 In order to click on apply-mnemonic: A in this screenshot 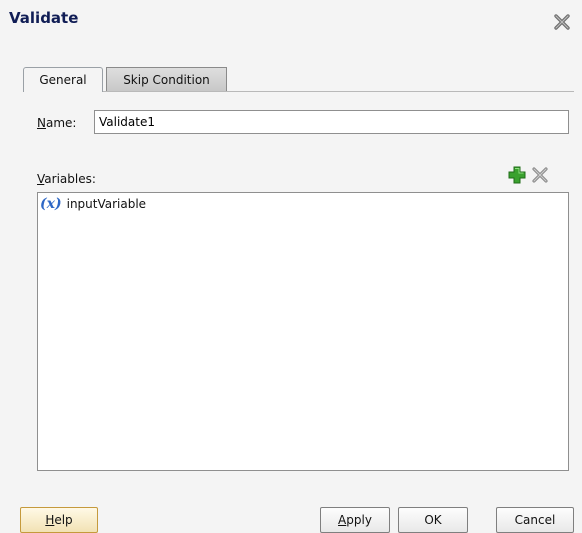, I will do `click(342, 520)`.